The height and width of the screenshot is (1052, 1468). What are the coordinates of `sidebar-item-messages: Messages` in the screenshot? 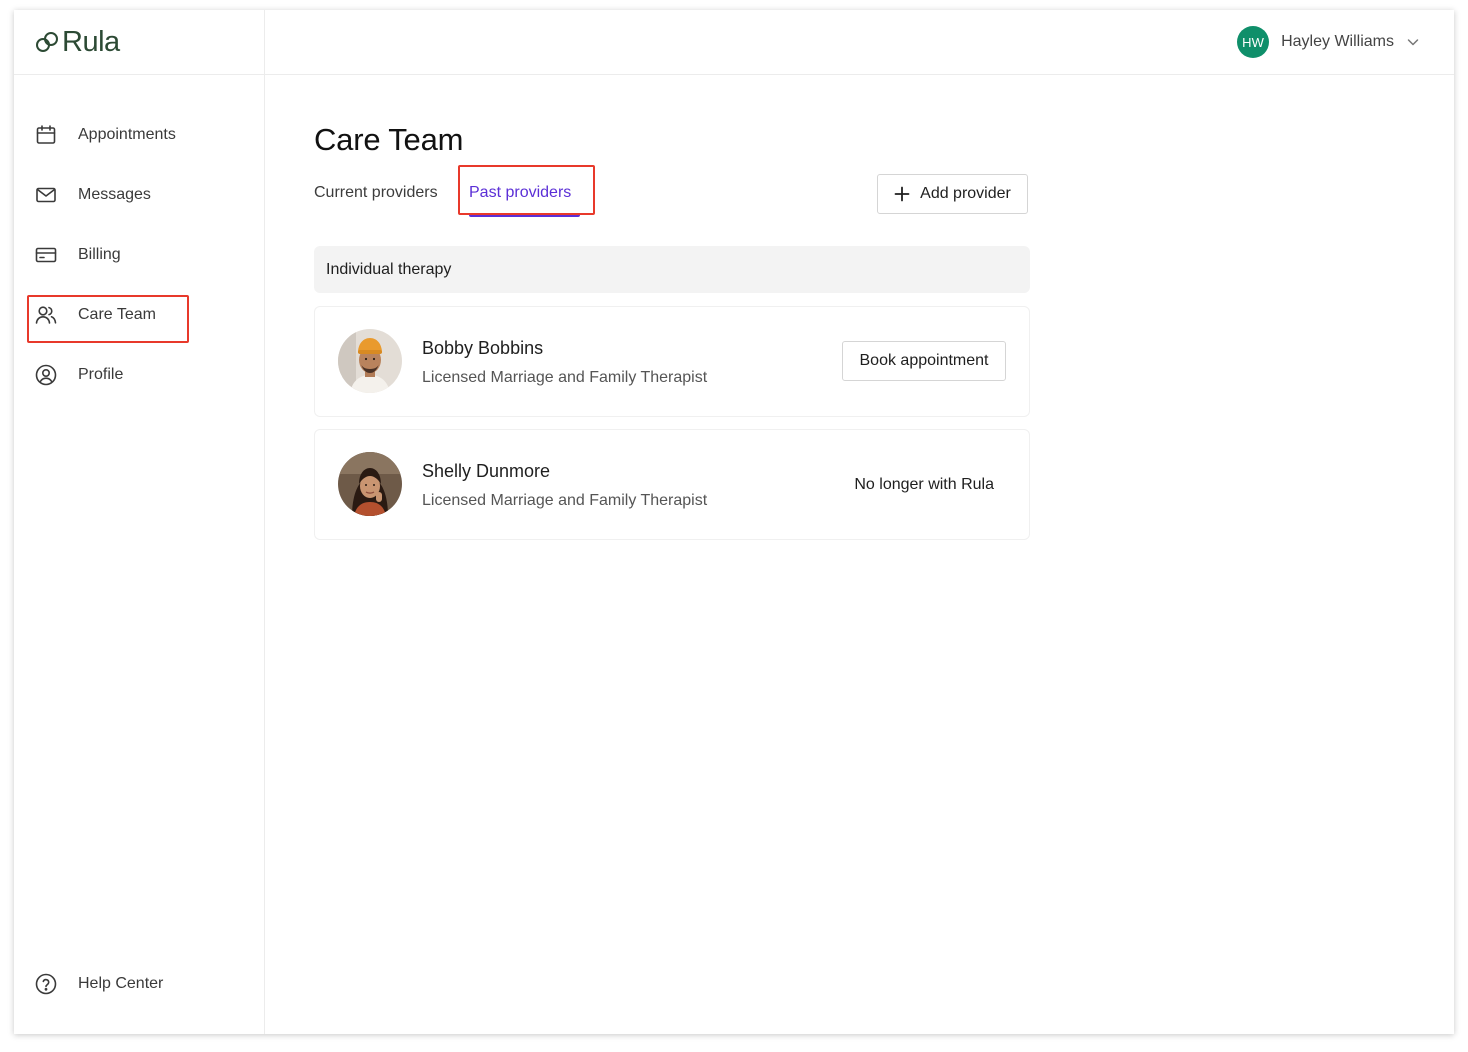 It's located at (139, 195).